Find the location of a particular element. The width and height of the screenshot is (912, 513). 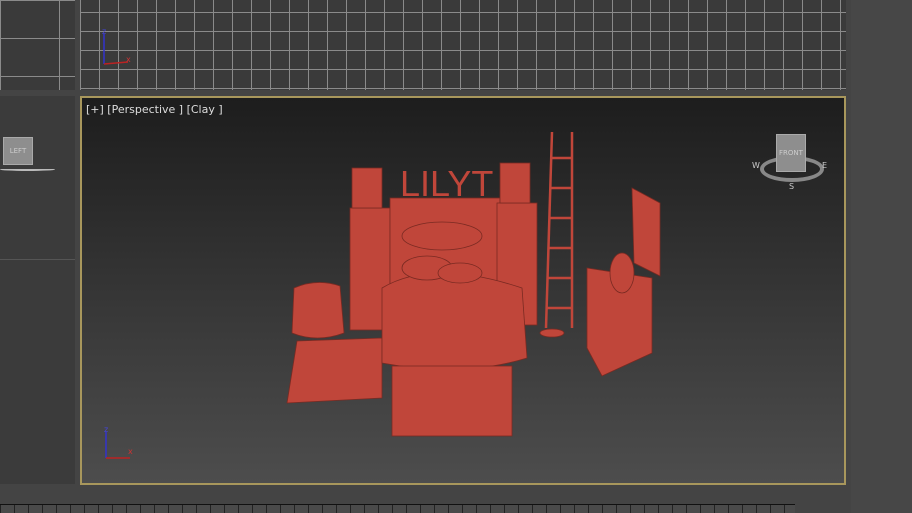

timeline-track is located at coordinates (397, 508).